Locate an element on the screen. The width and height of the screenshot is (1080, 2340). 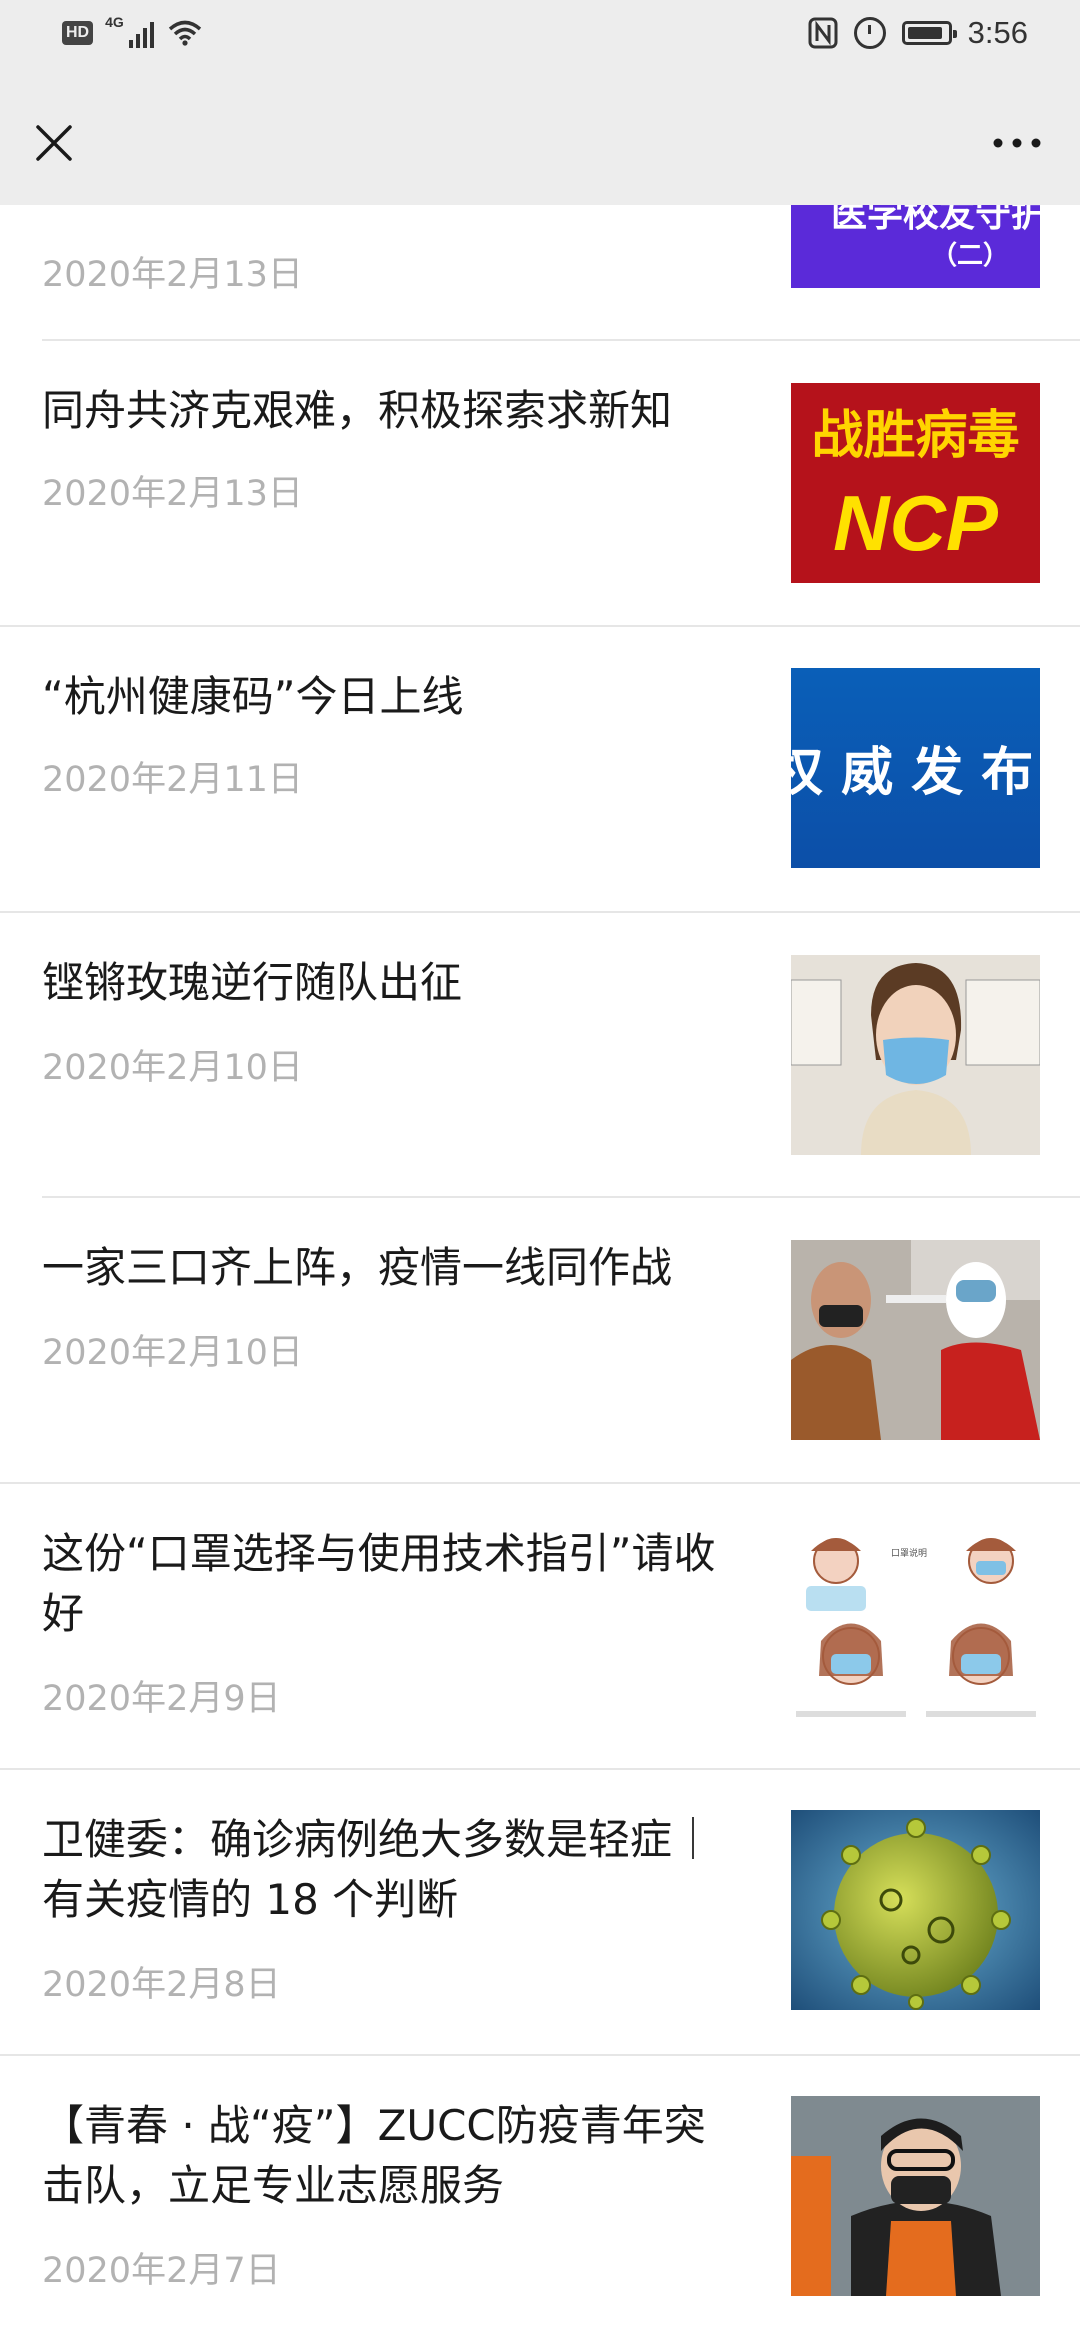
article-thumbnail: 战胜病毒 NCP is located at coordinates (915, 483).